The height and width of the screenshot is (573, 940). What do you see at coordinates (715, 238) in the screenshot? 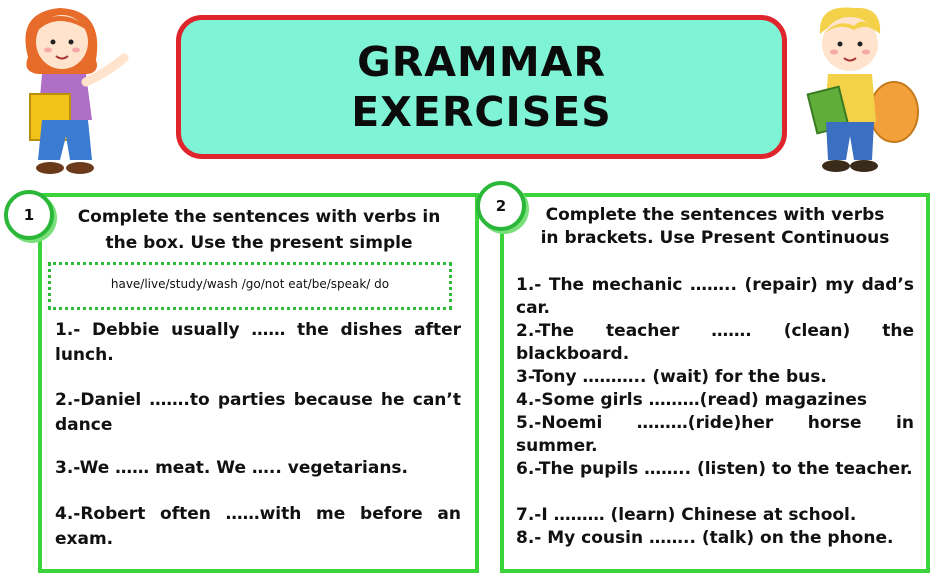
I see `instruction-line: in brackets. Use Present Continuous` at bounding box center [715, 238].